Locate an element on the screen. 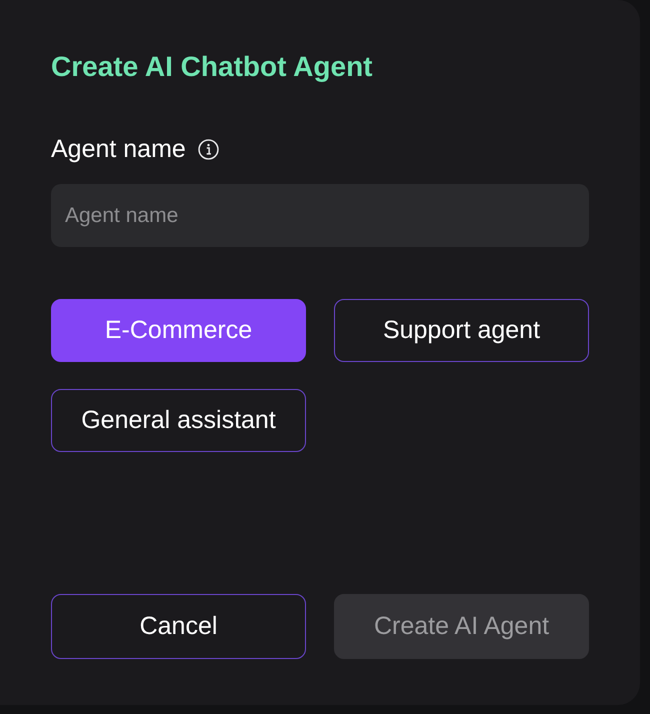 This screenshot has width=650, height=714. template-option: E-Commerce is located at coordinates (178, 330).